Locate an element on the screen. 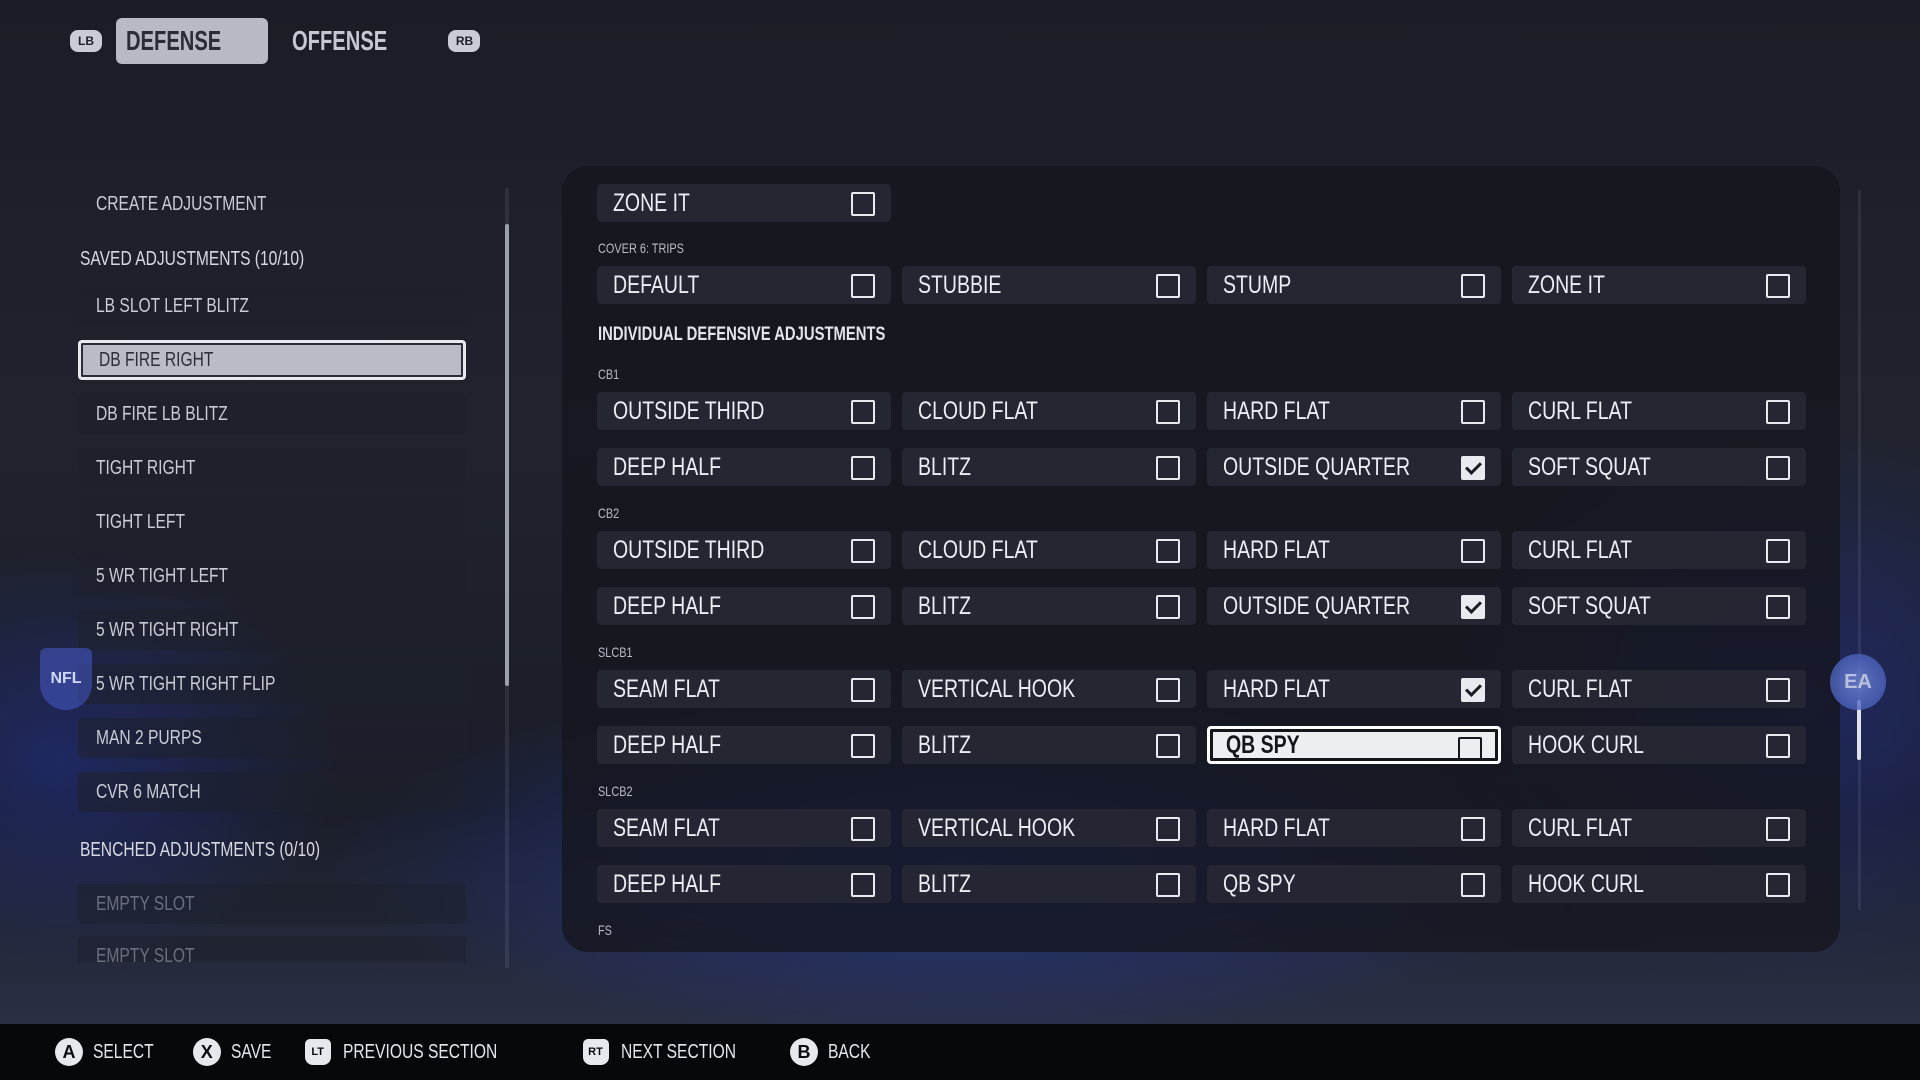 Image resolution: width=1920 pixels, height=1080 pixels. list-item-selected: DB FIRE RIGHT is located at coordinates (272, 360).